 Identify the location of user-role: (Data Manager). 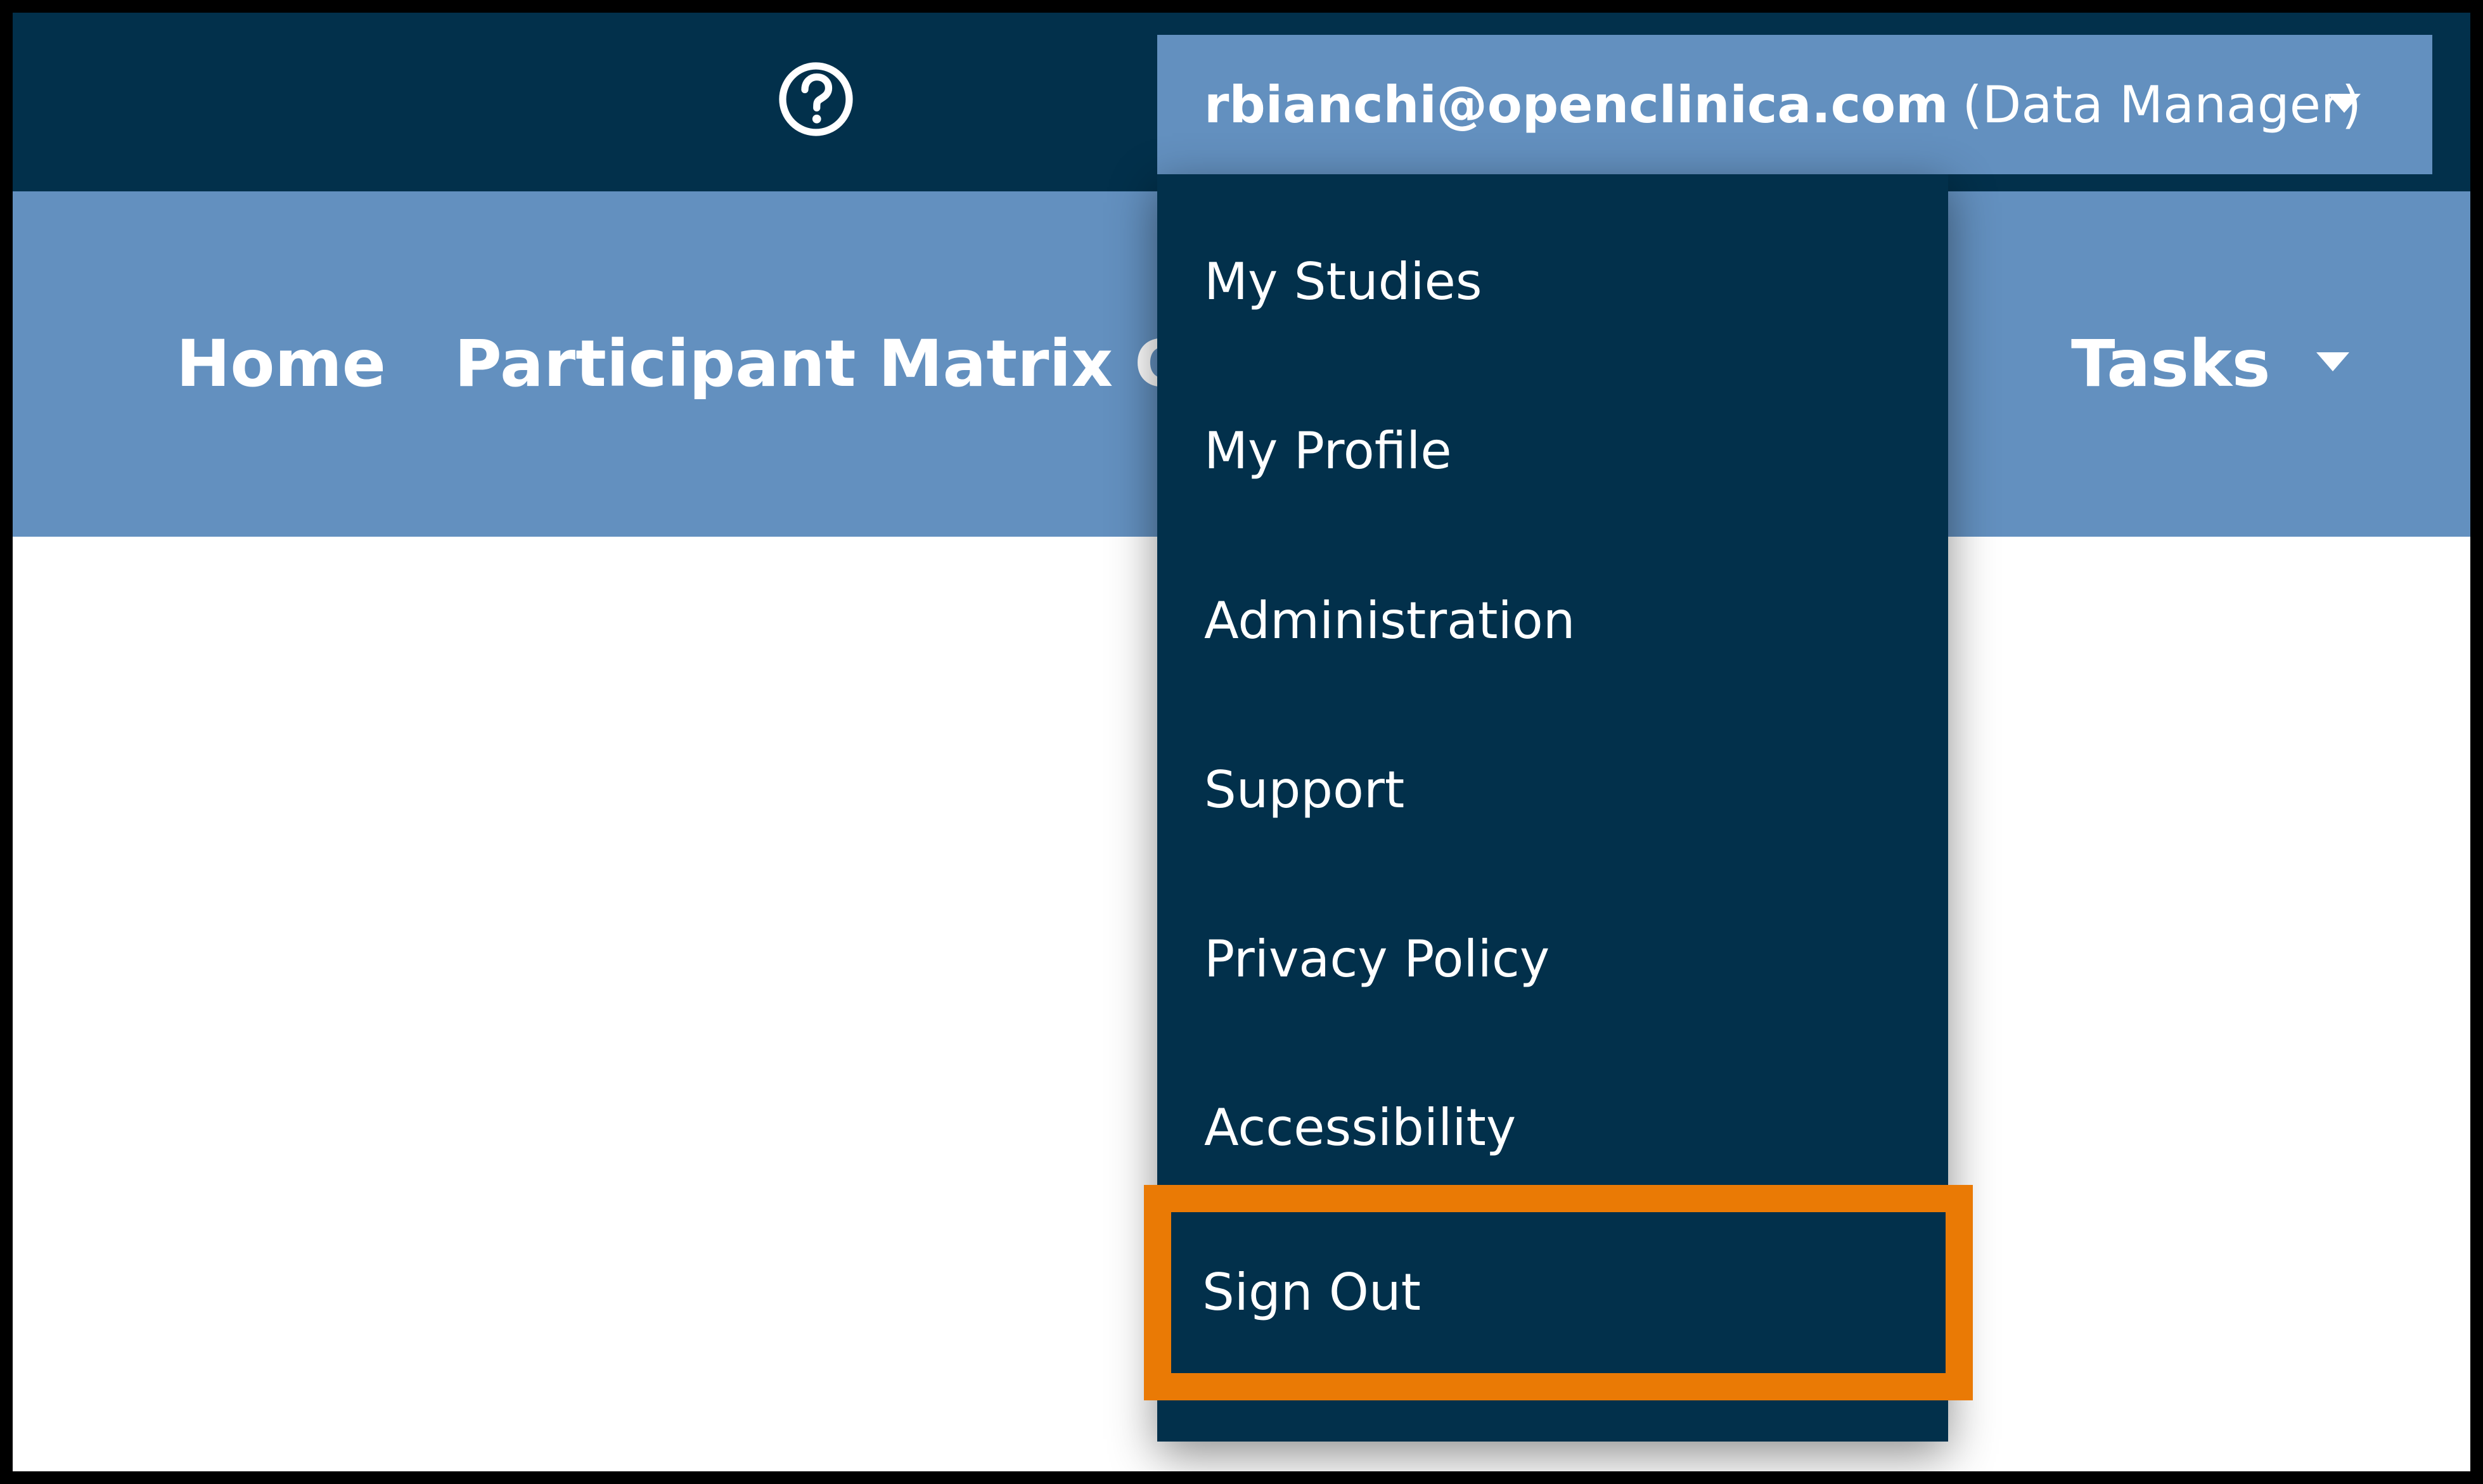
(2162, 104).